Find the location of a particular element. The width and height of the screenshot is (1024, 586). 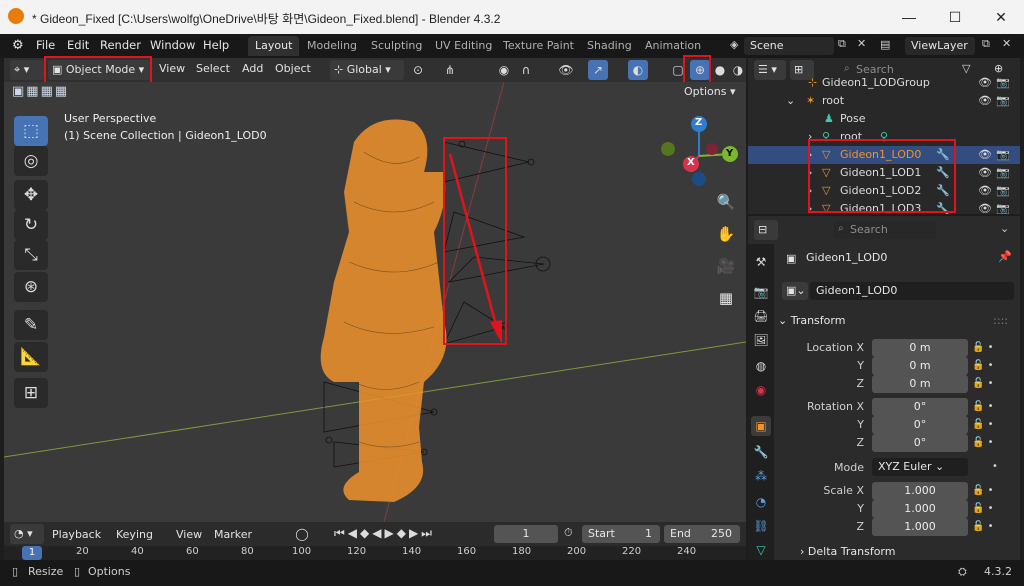

viewport-menu-view: View is located at coordinates (172, 68).